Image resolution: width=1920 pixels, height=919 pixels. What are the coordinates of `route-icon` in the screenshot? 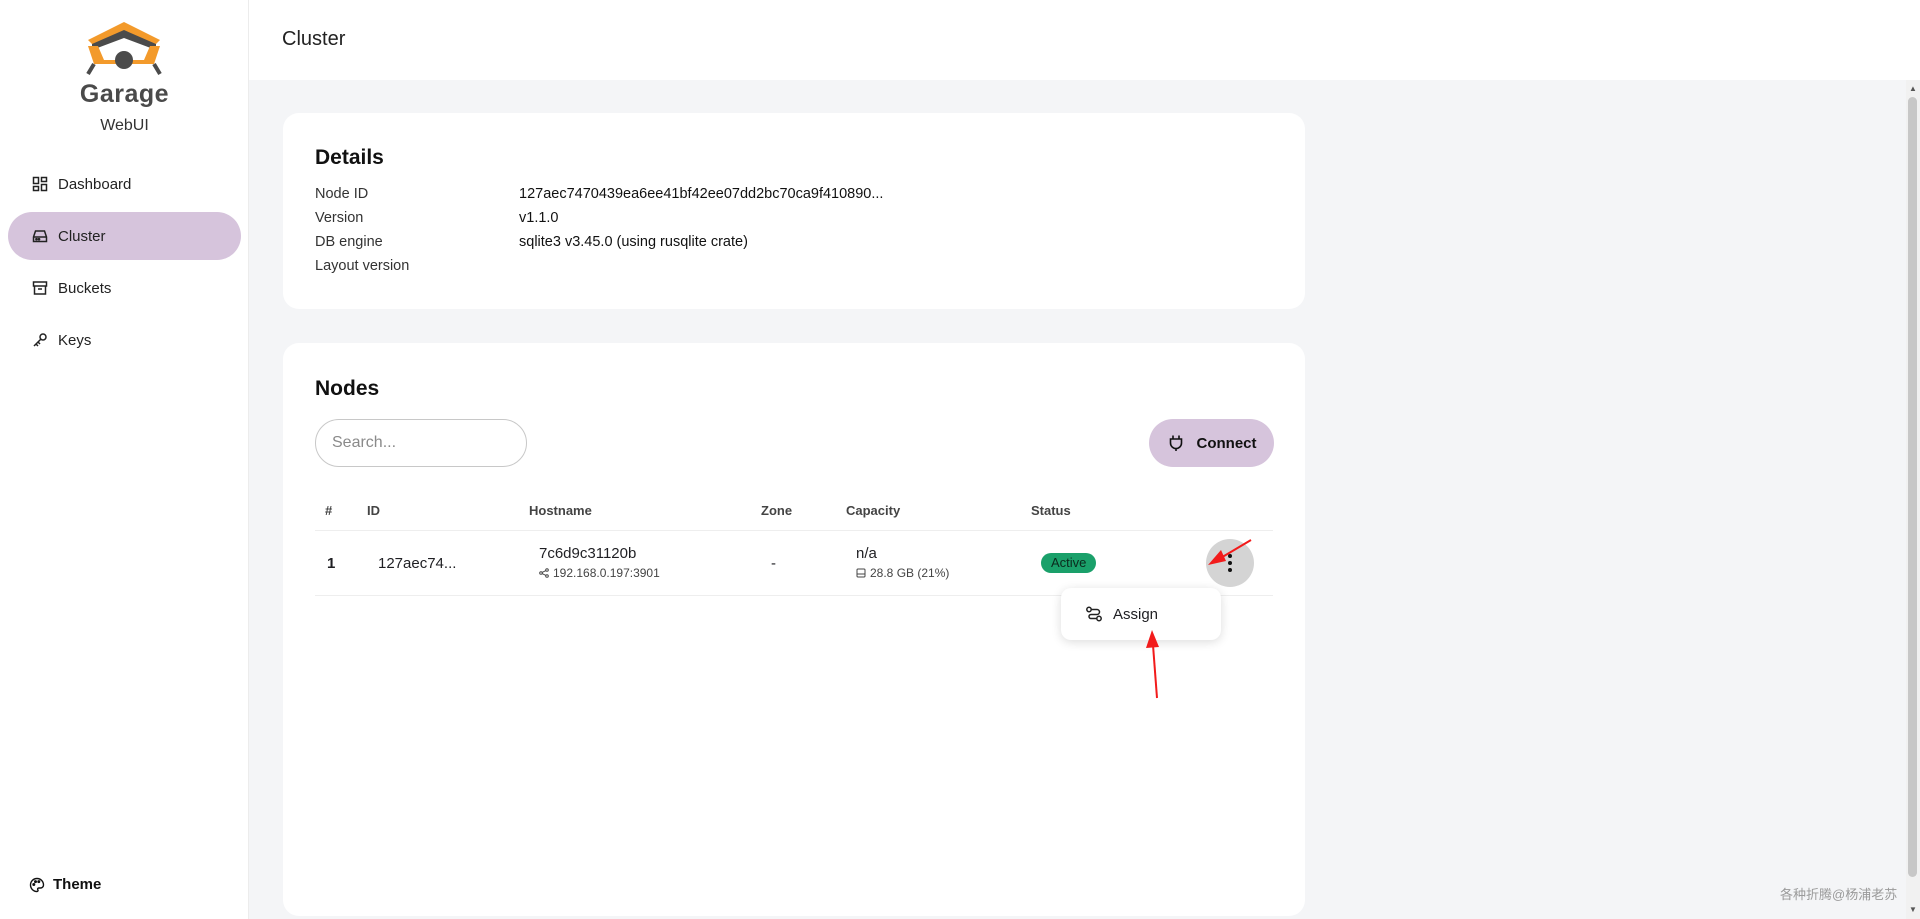 It's located at (1094, 614).